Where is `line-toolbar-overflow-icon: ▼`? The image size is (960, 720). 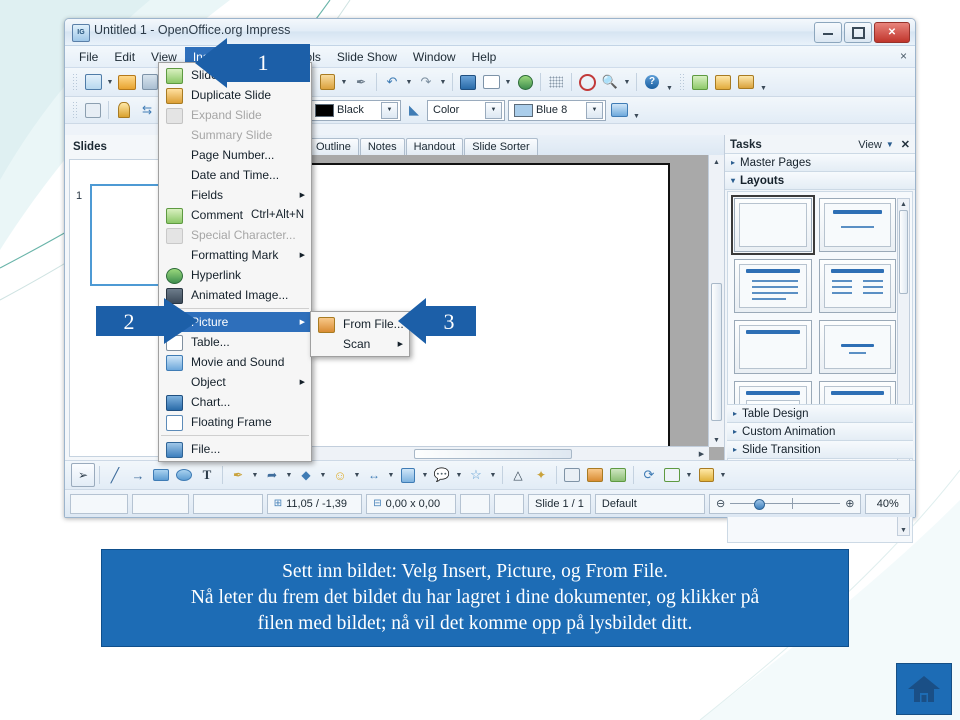 line-toolbar-overflow-icon: ▼ is located at coordinates (636, 110).